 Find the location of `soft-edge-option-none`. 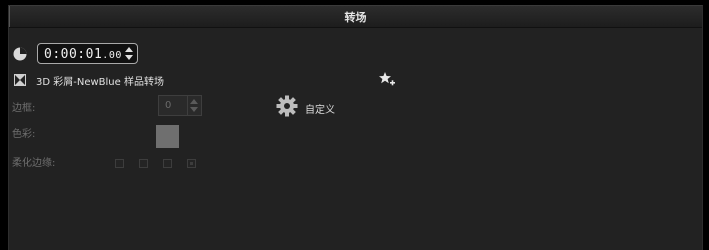

soft-edge-option-none is located at coordinates (119, 163).